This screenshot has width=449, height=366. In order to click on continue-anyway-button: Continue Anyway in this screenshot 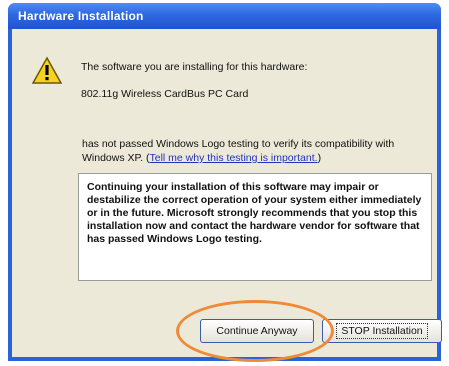, I will do `click(257, 331)`.